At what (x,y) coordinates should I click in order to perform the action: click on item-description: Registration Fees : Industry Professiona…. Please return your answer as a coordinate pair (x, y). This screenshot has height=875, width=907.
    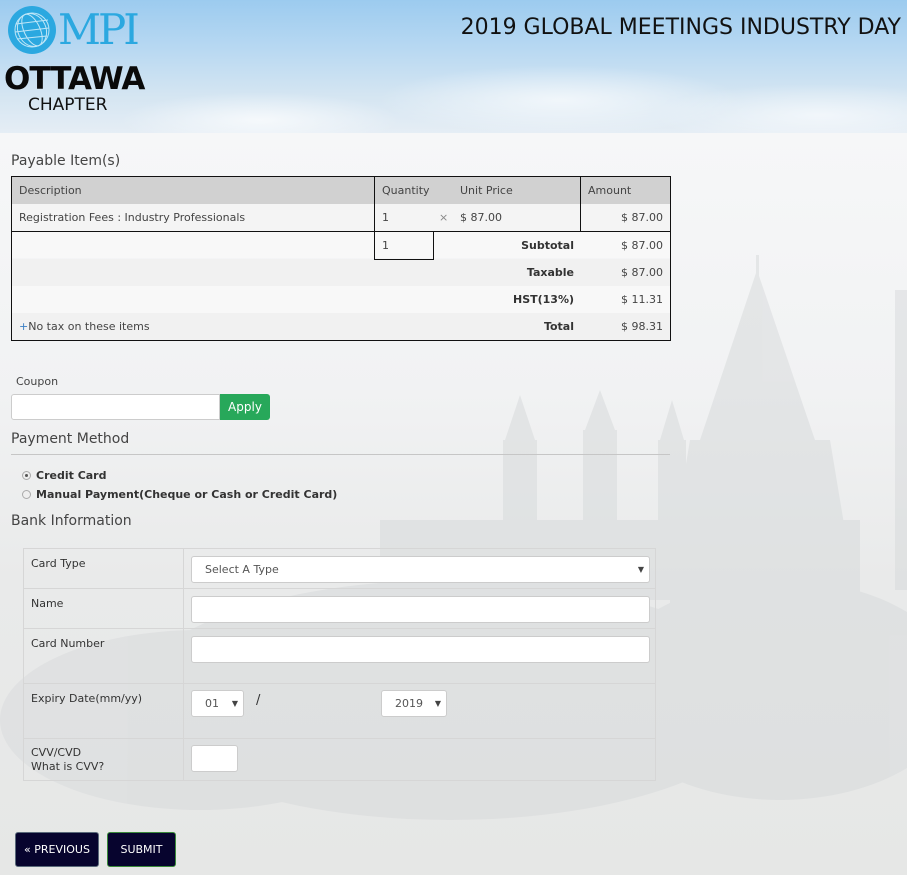
    Looking at the image, I should click on (132, 217).